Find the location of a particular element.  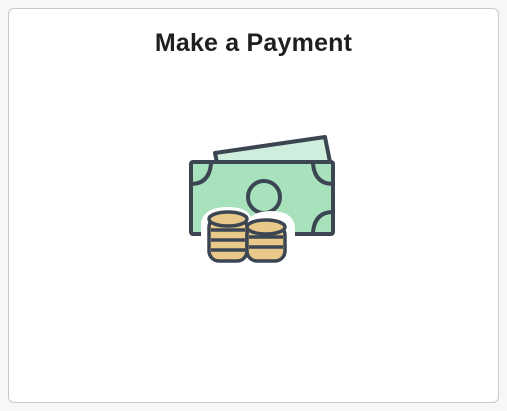

money-payment-icon is located at coordinates (262, 201).